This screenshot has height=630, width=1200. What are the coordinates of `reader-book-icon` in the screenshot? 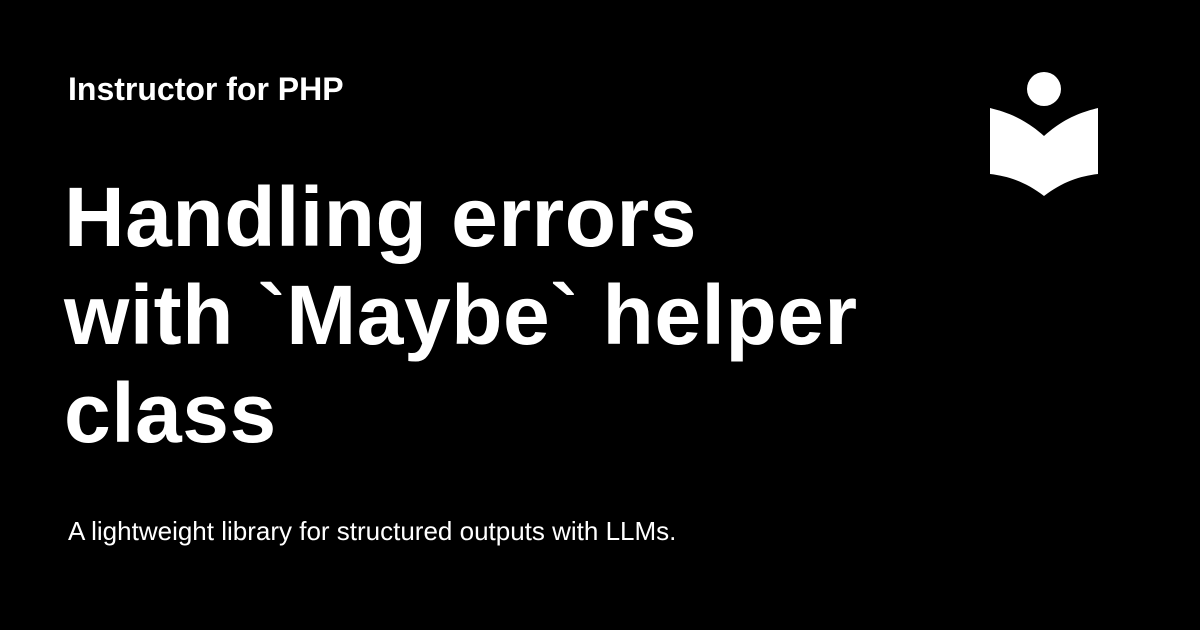 It's located at (1044, 134).